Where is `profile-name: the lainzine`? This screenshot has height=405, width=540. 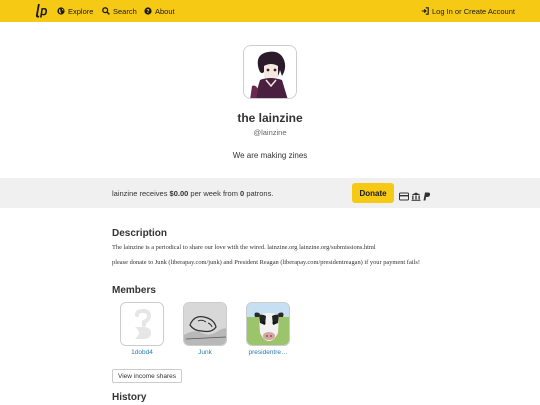 profile-name: the lainzine is located at coordinates (270, 118).